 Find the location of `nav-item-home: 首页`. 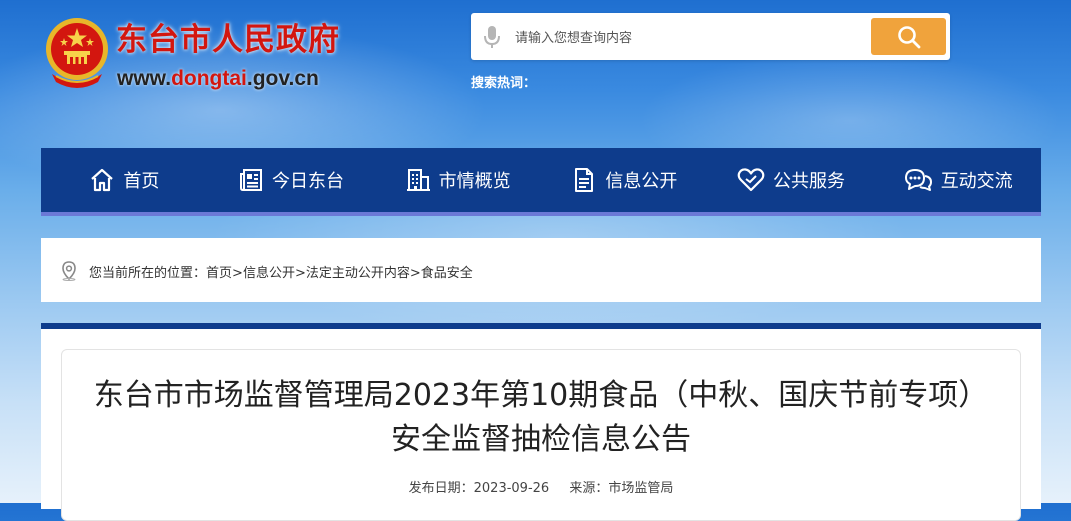

nav-item-home: 首页 is located at coordinates (124, 180).